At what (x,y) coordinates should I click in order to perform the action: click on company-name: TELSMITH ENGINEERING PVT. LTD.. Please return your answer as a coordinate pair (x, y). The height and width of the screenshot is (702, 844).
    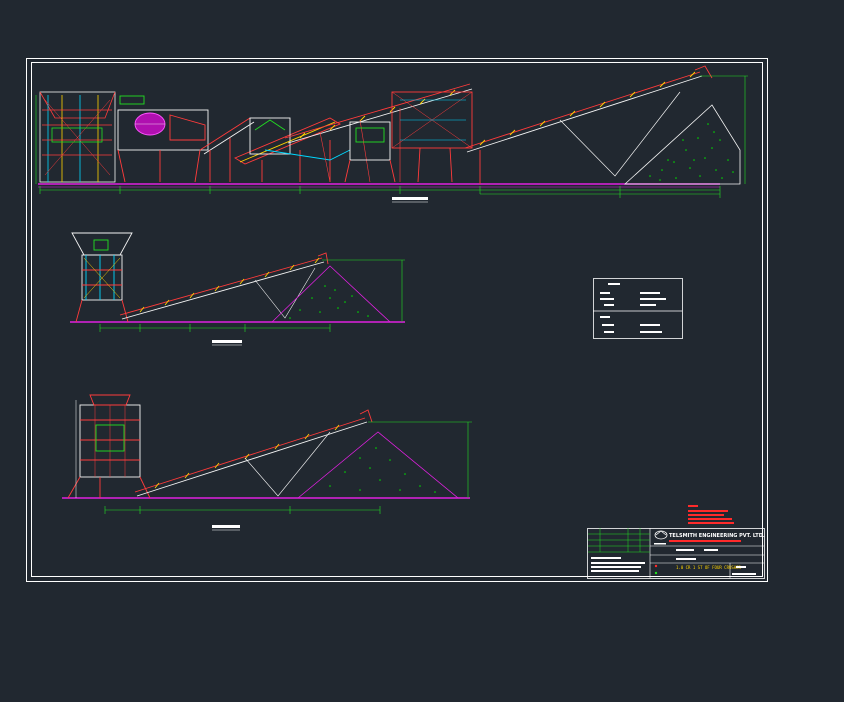
    Looking at the image, I should click on (717, 536).